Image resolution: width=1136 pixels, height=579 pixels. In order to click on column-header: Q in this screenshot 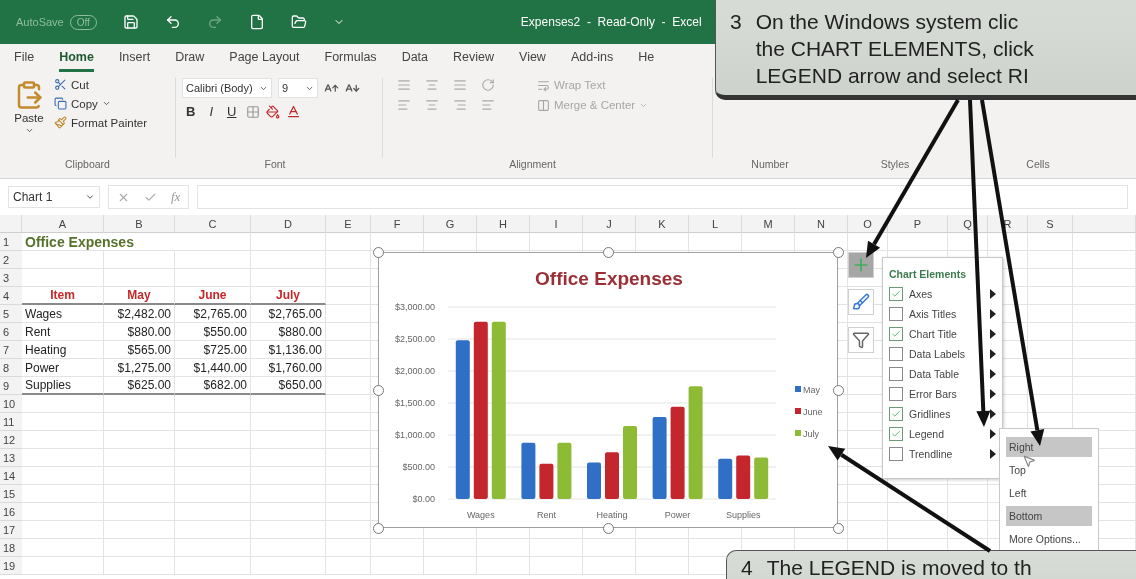, I will do `click(968, 224)`.